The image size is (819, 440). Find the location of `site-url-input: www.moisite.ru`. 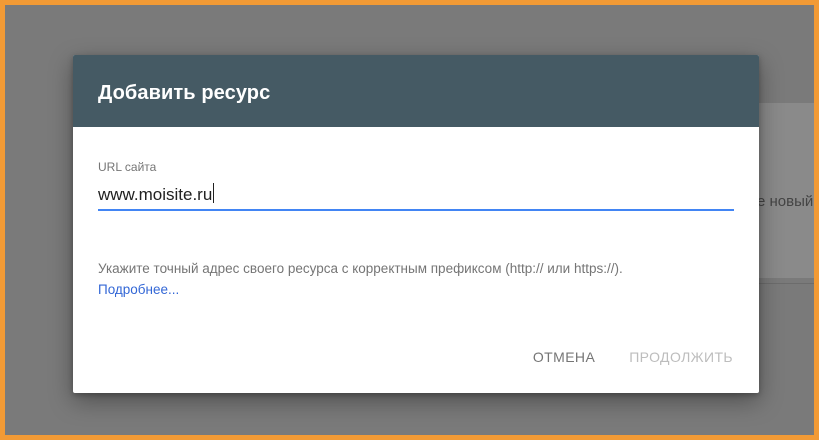

site-url-input: www.moisite.ru is located at coordinates (416, 196).